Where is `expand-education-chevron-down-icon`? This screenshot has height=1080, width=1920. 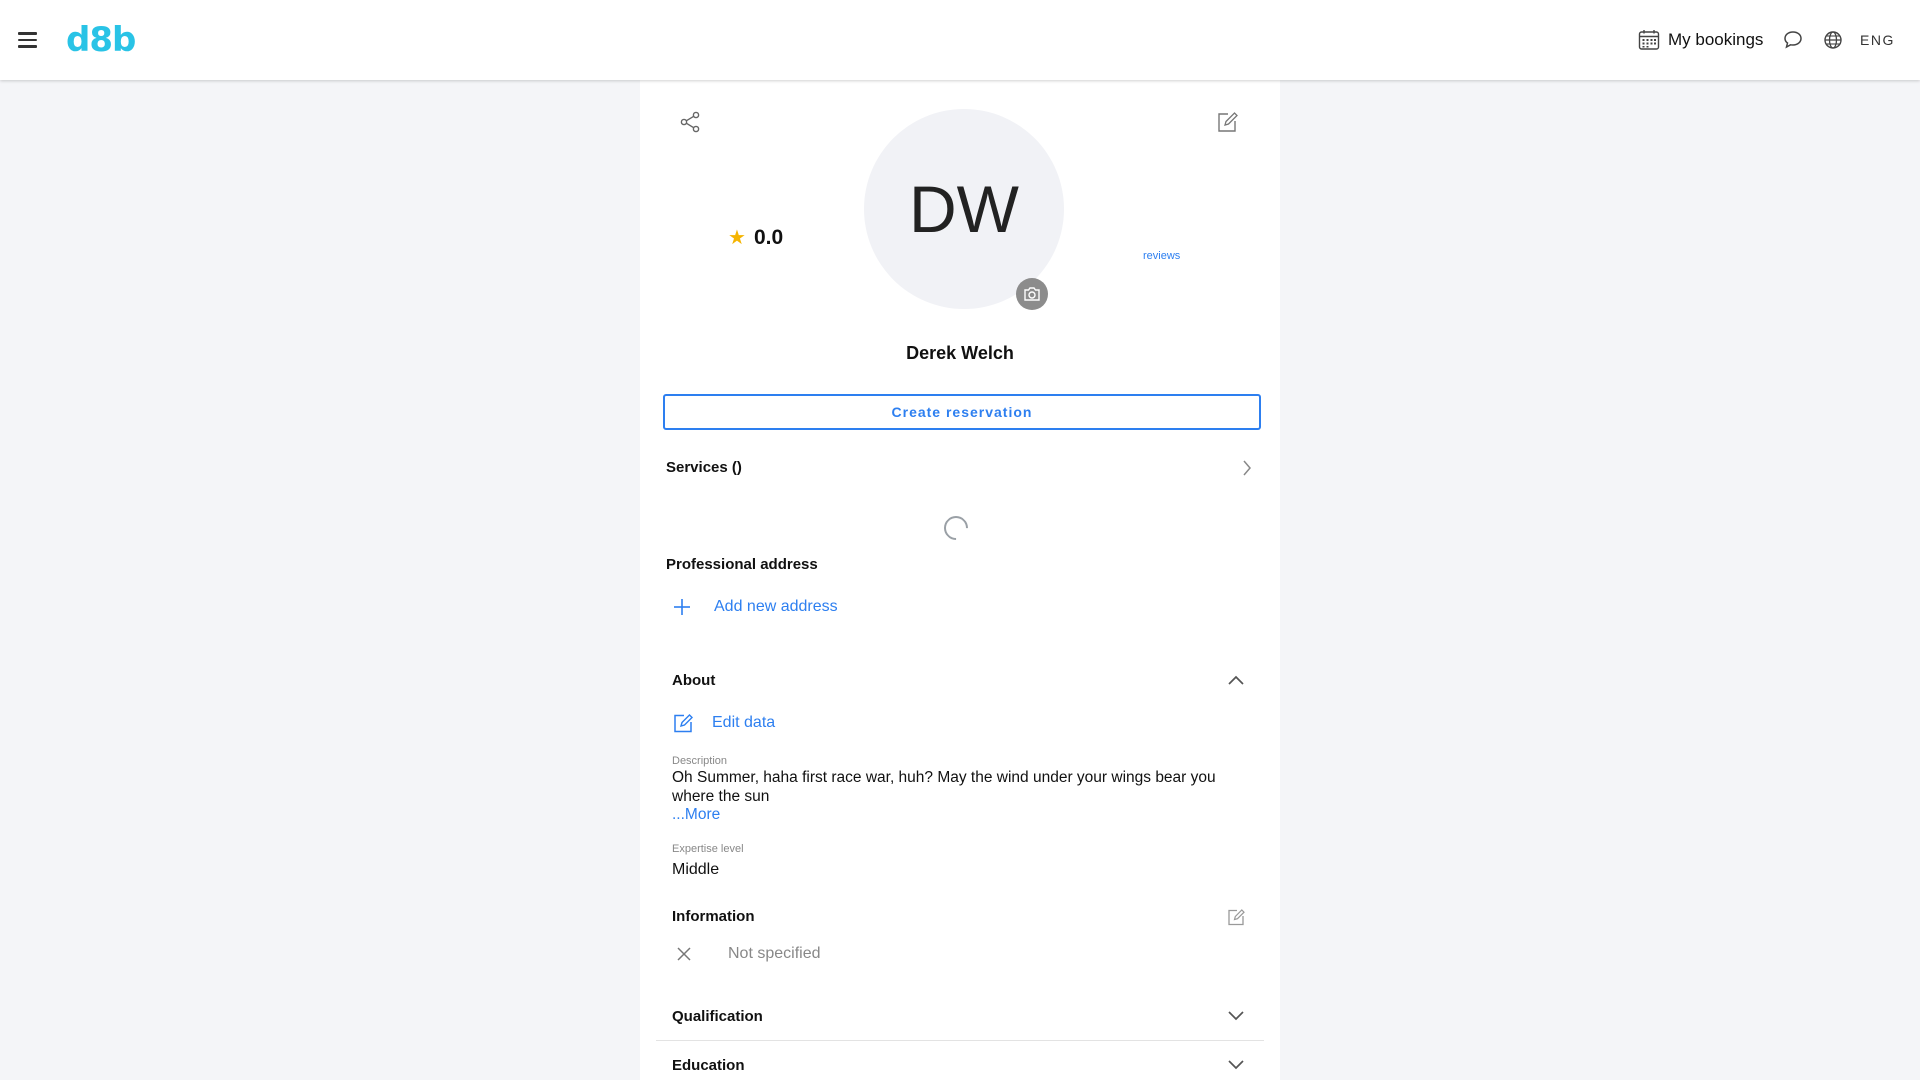
expand-education-chevron-down-icon is located at coordinates (1236, 1067).